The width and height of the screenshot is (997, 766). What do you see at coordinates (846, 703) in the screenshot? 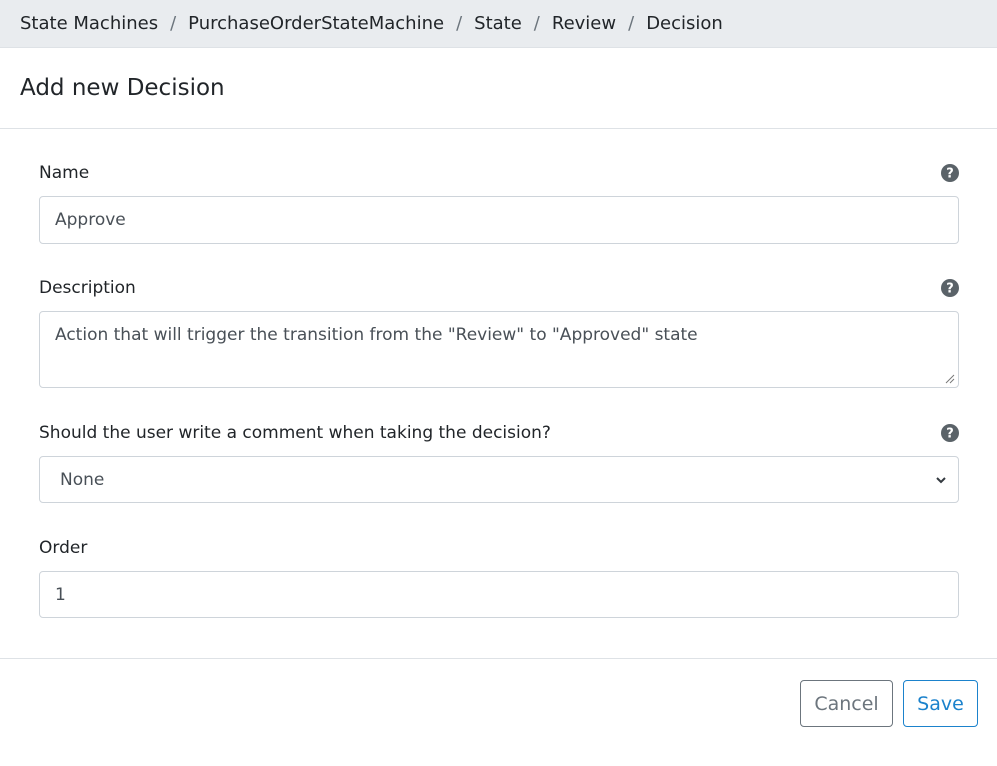
I see `cancel-button: Cancel` at bounding box center [846, 703].